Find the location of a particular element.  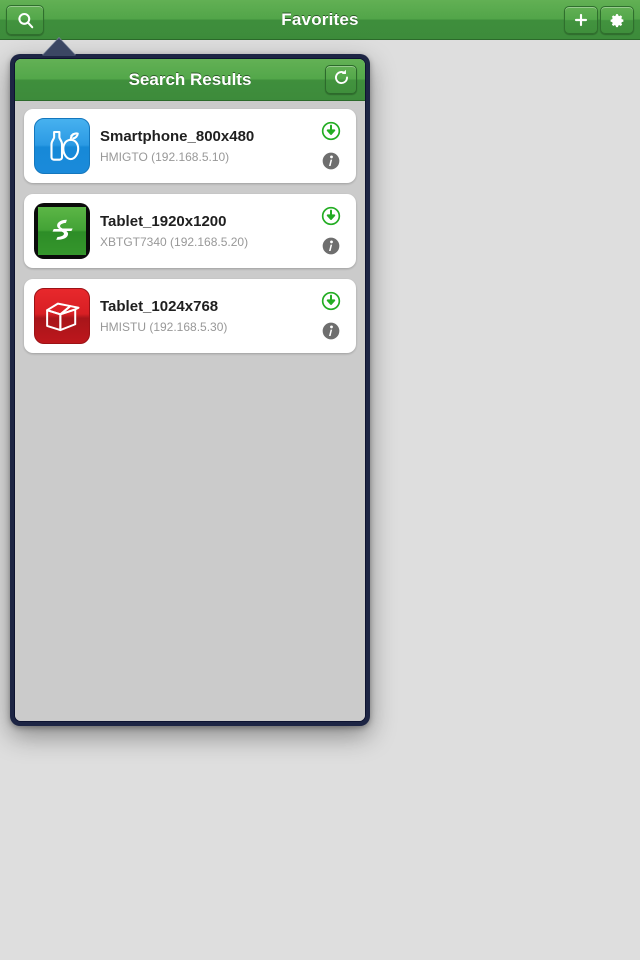

top-navigation-bar: Favorites is located at coordinates (320, 20).